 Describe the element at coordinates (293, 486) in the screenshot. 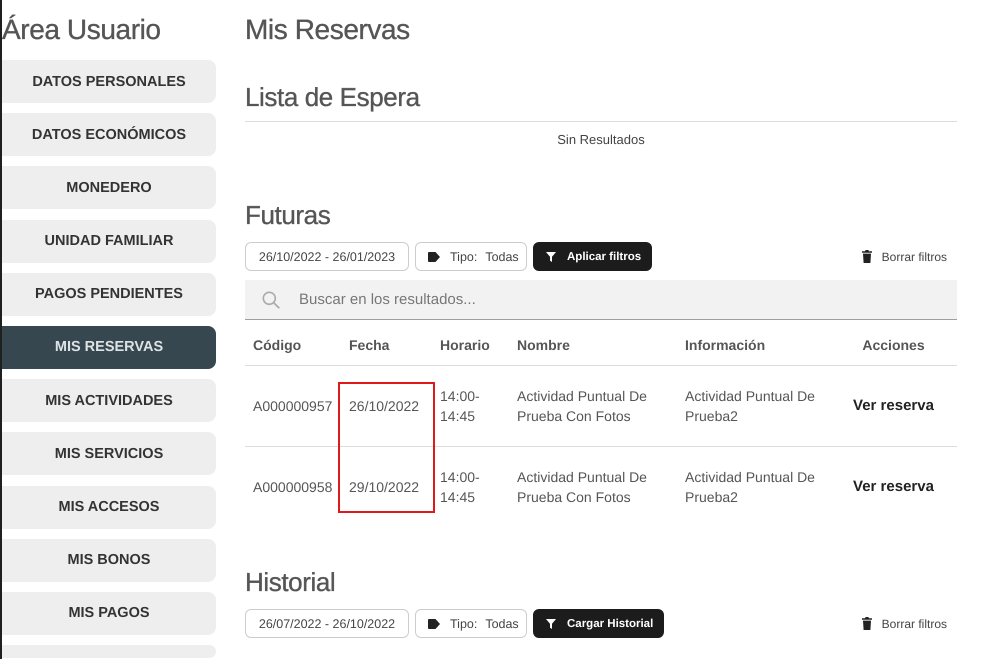

I see `table-cell: A000000958` at that location.